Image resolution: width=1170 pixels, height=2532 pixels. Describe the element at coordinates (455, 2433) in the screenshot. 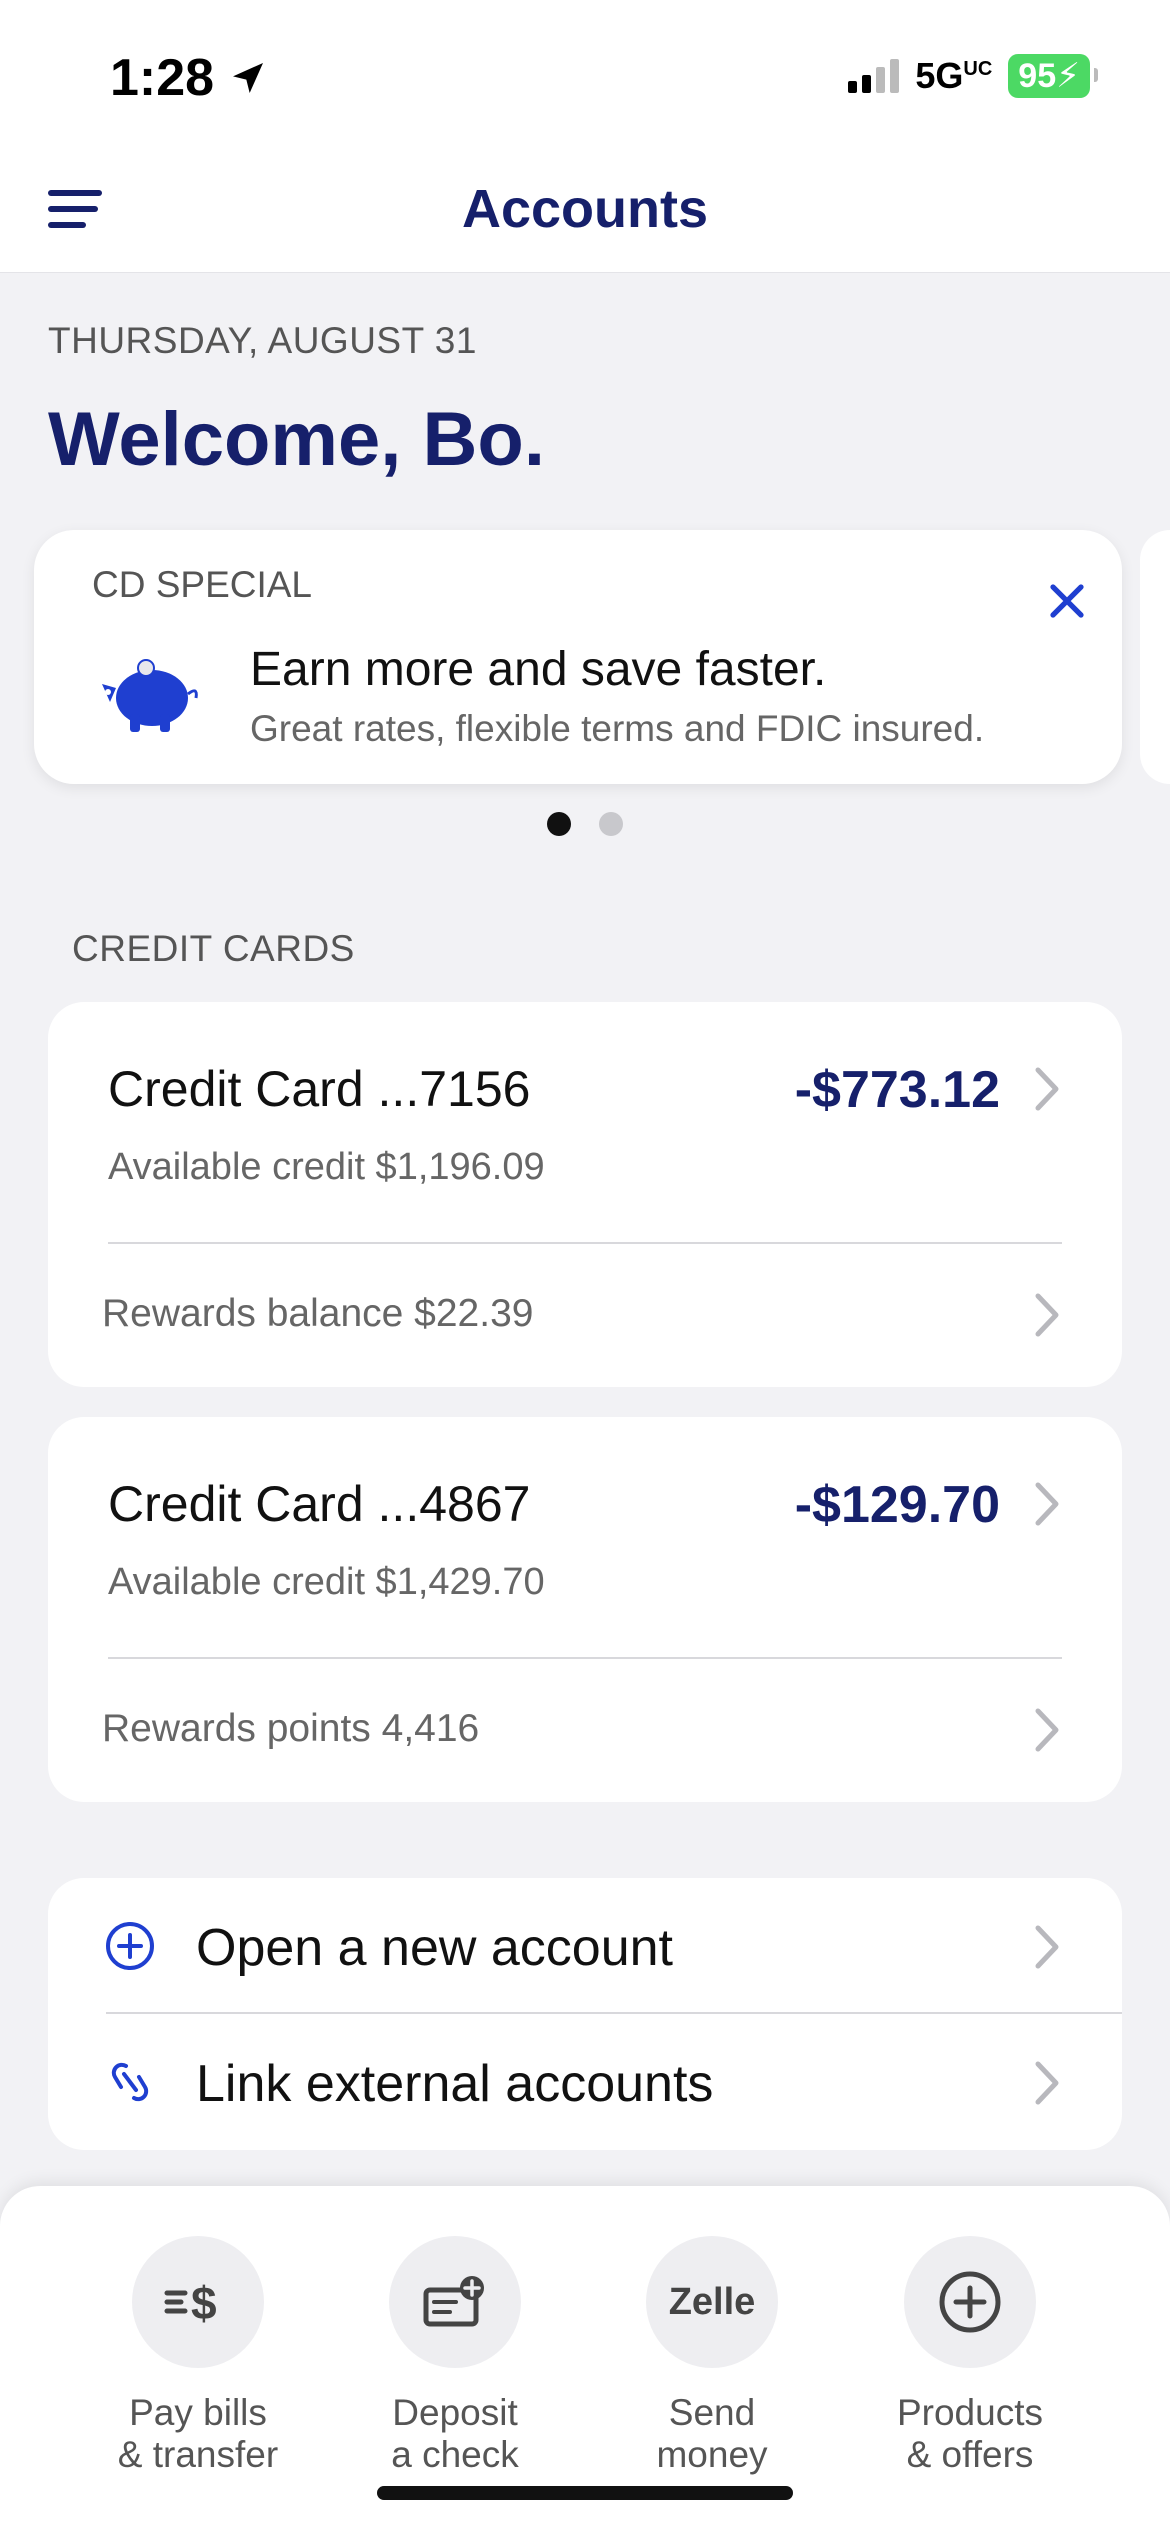

I see `deposit-check-label: Deposit a check` at that location.